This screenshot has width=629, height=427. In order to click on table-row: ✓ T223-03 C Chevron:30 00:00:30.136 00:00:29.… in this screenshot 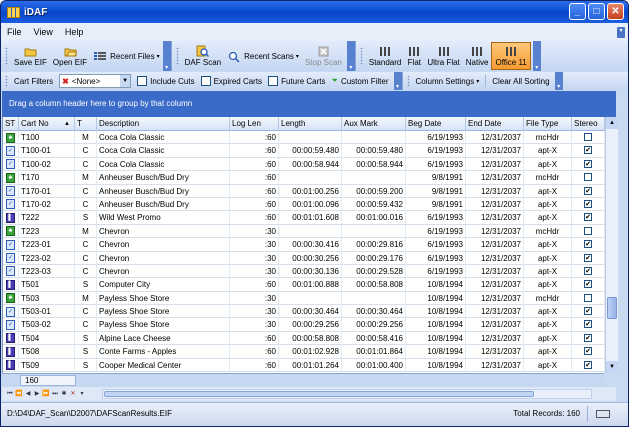, I will do `click(304, 271)`.